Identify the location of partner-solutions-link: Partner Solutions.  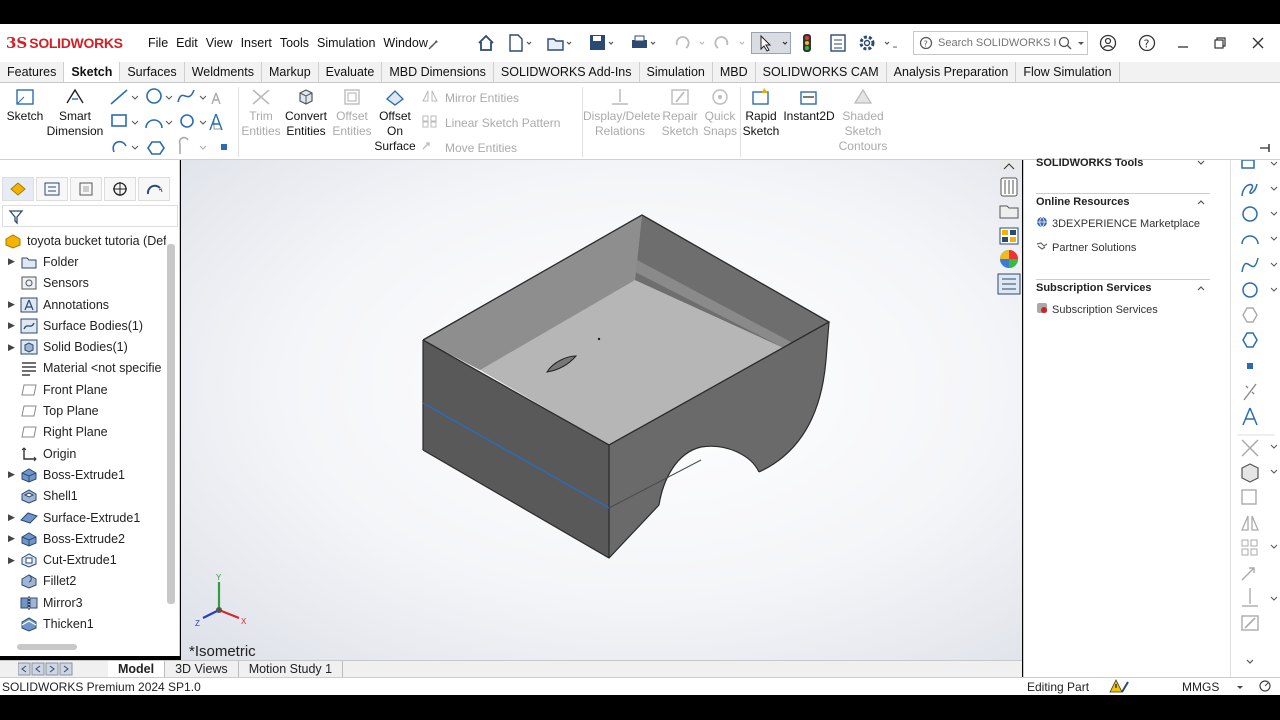
(1086, 247).